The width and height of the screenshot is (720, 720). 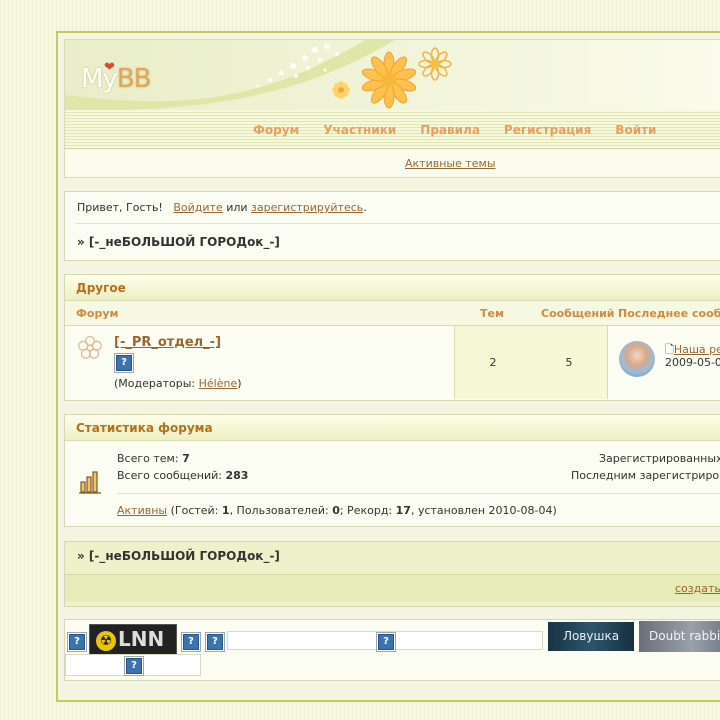 I want to click on moderators: (Модераторы: Hélène), so click(x=178, y=383).